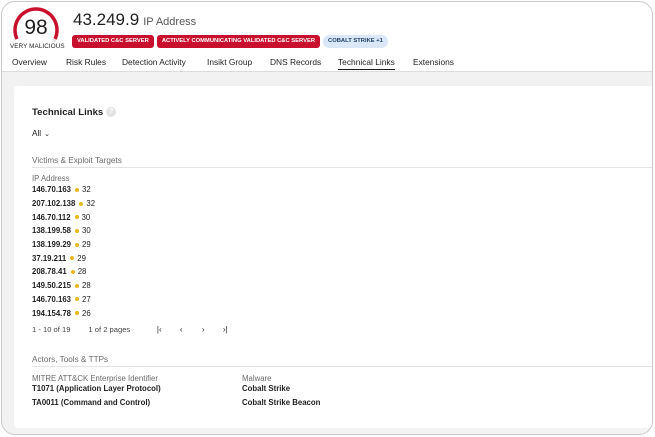  Describe the element at coordinates (51, 178) in the screenshot. I see `ip-column-label: IP Address` at that location.